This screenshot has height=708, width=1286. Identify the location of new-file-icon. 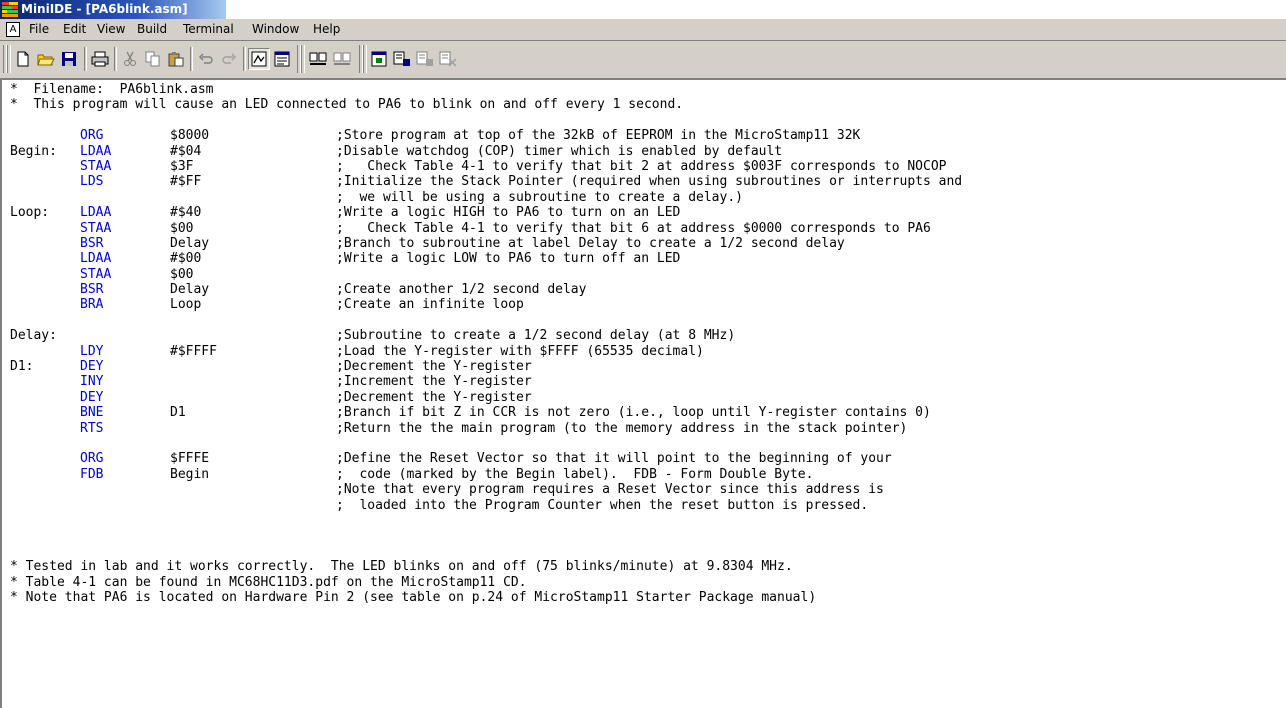
(23, 59).